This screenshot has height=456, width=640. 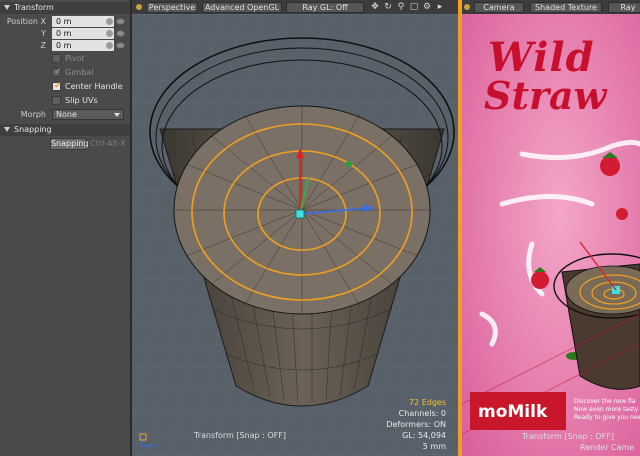 What do you see at coordinates (606, 409) in the screenshot?
I see `poster-copy-2: Now even more tasty` at bounding box center [606, 409].